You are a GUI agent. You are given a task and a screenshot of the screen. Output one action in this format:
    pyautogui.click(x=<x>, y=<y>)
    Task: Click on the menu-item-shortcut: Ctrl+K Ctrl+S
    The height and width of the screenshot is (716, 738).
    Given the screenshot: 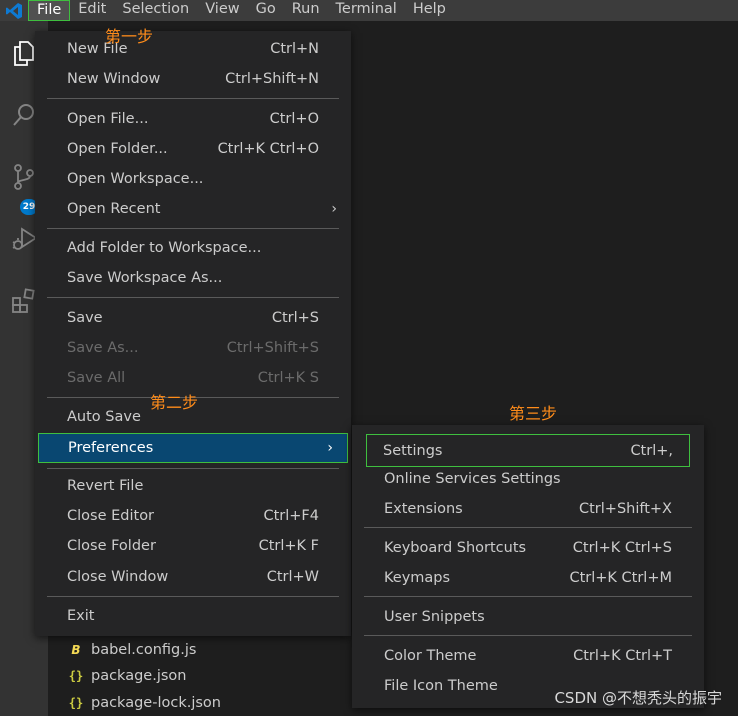 What is the action you would take?
    pyautogui.click(x=622, y=548)
    